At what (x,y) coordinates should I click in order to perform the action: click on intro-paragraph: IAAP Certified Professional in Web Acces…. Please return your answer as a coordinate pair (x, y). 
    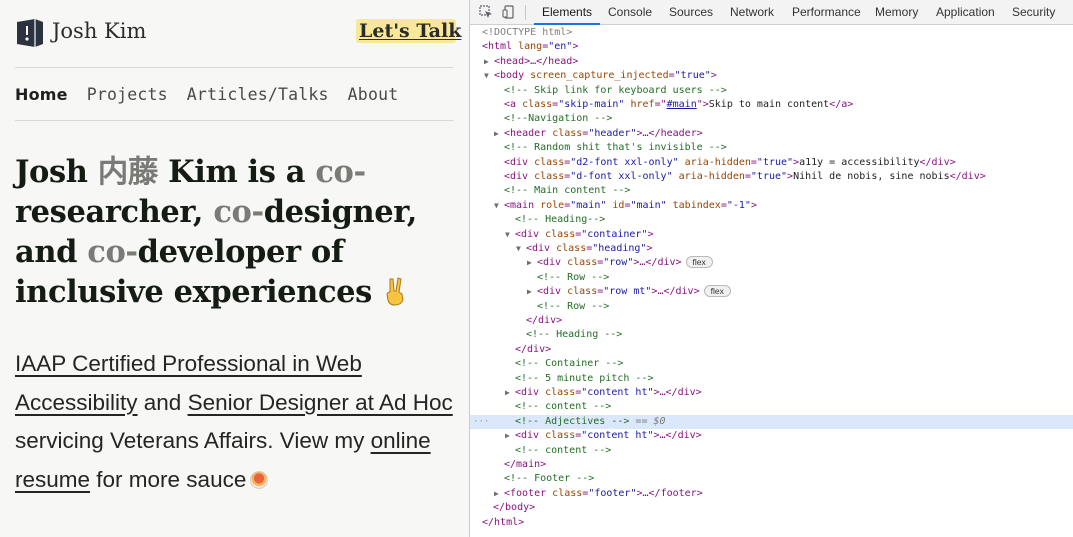
    Looking at the image, I should click on (237, 422).